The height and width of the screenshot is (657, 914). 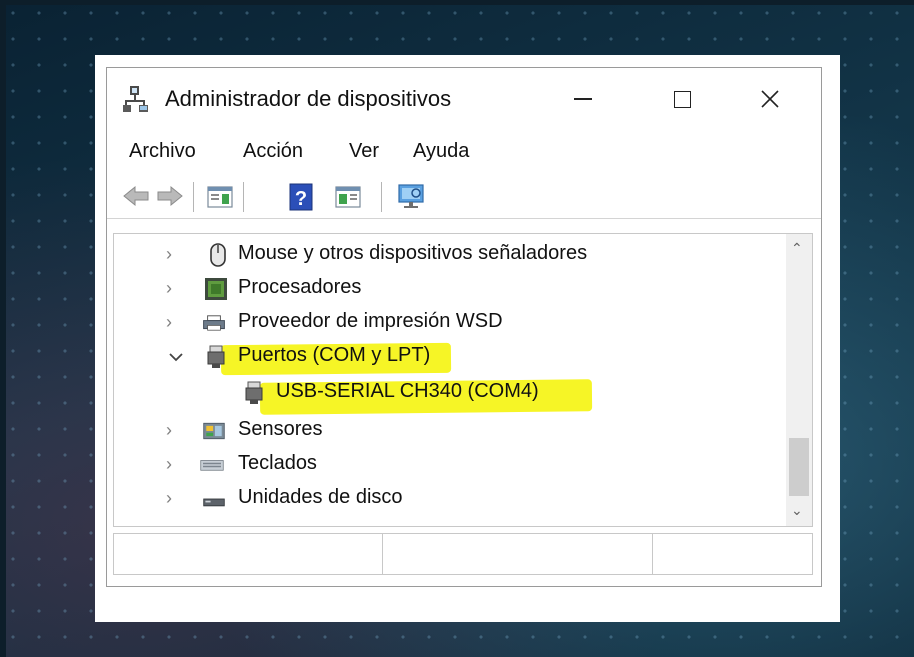 What do you see at coordinates (449, 289) in the screenshot?
I see `tree-item-procesadores: › Procesadores` at bounding box center [449, 289].